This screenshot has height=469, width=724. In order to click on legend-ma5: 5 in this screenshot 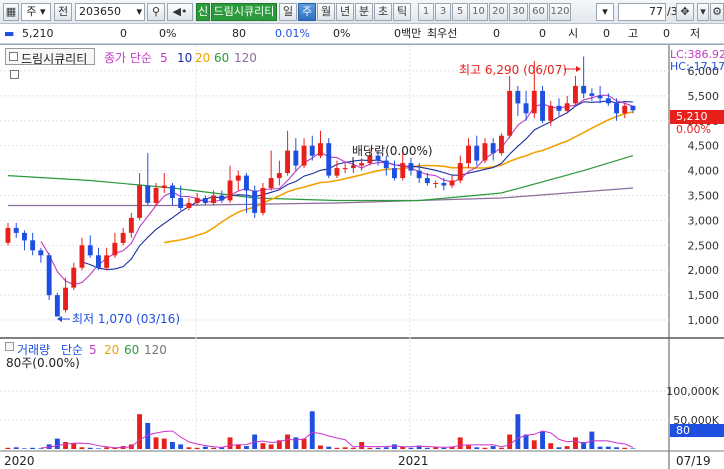, I will do `click(164, 58)`.